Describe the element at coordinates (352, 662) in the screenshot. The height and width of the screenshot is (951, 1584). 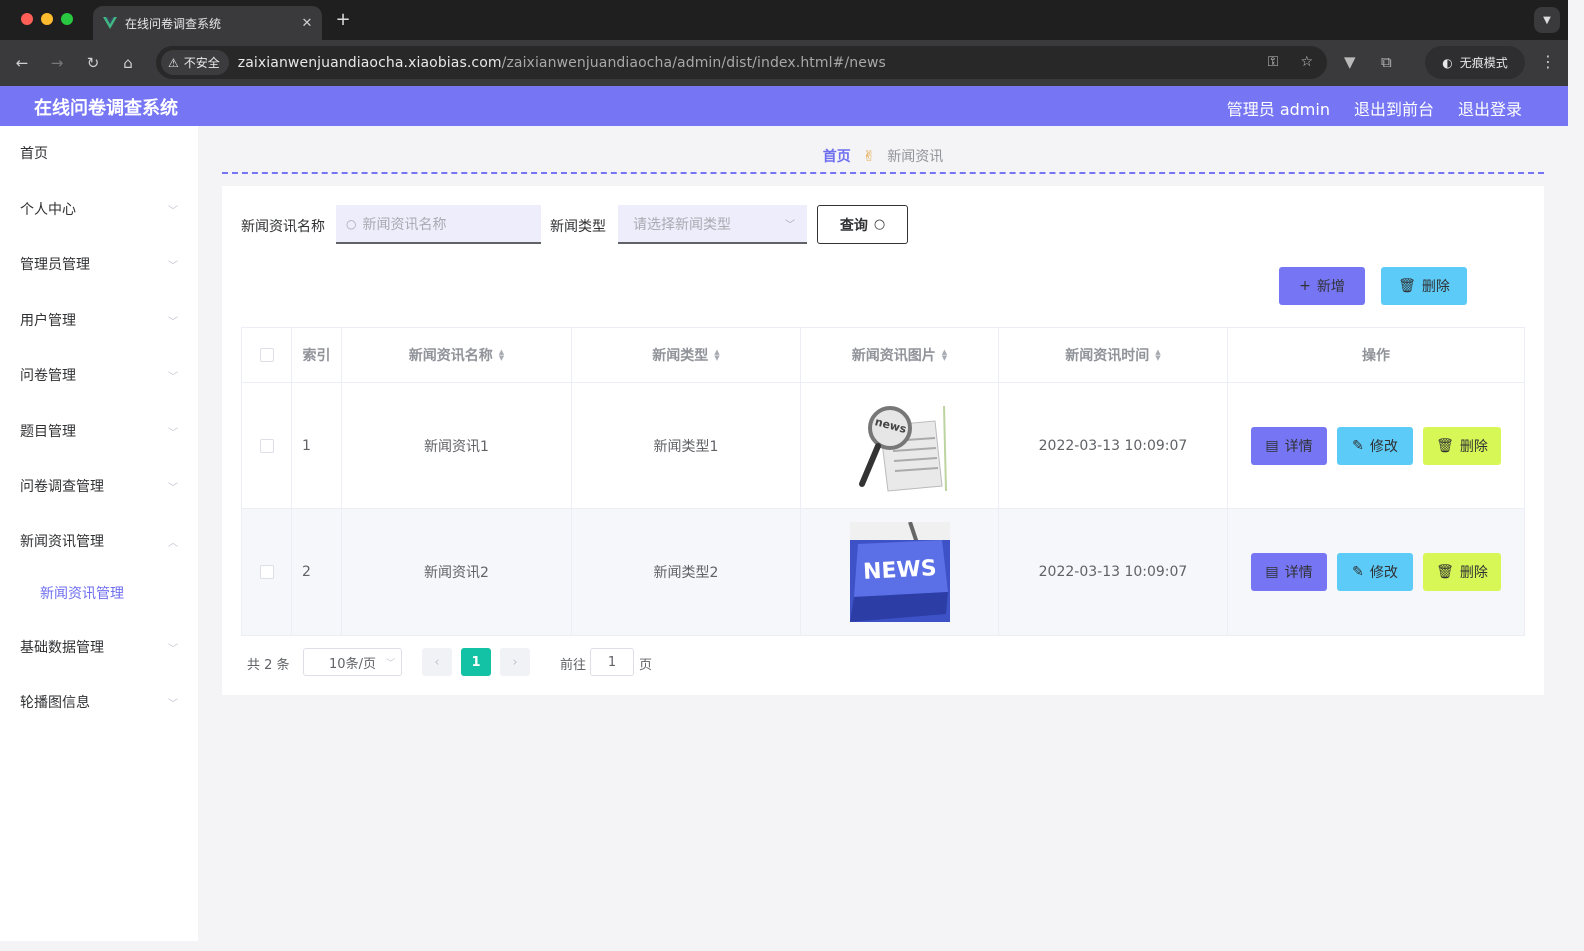
I see `page-size-select: 10条/页 ﹀` at that location.